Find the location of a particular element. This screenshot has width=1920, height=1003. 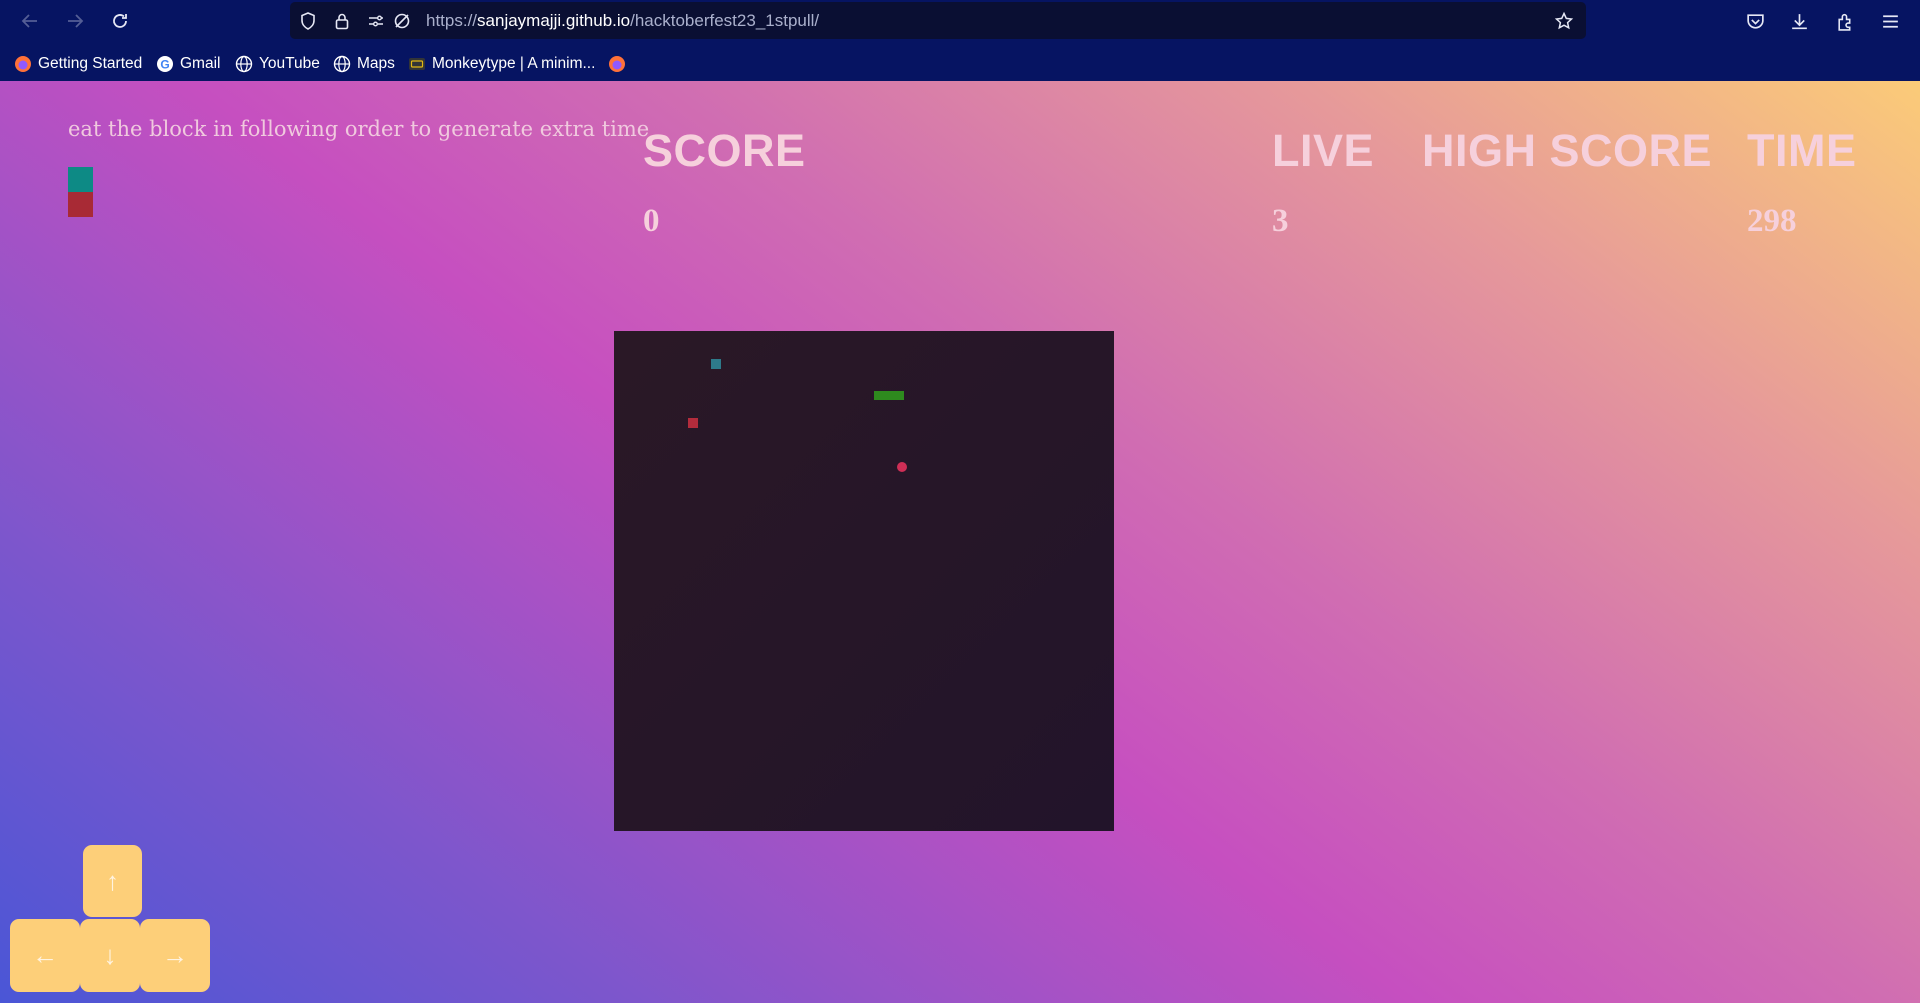

bookmark-label: YouTube is located at coordinates (289, 63).